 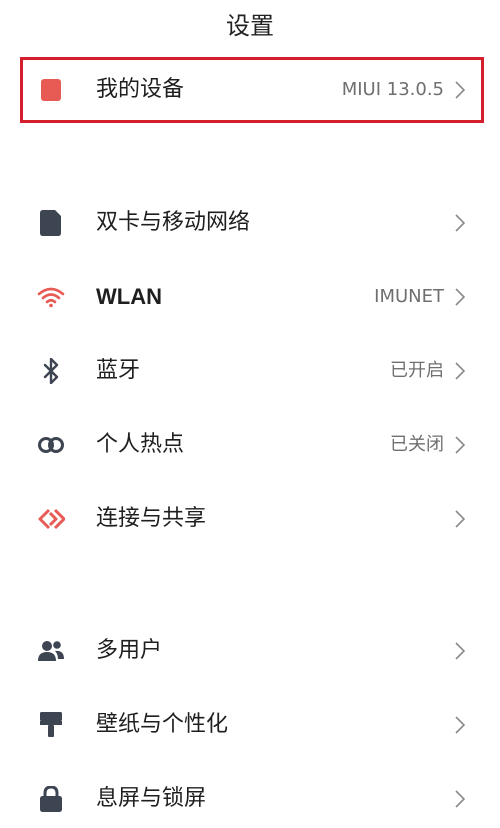 What do you see at coordinates (250, 519) in the screenshot?
I see `connection-sharing-item: 连接与共享` at bounding box center [250, 519].